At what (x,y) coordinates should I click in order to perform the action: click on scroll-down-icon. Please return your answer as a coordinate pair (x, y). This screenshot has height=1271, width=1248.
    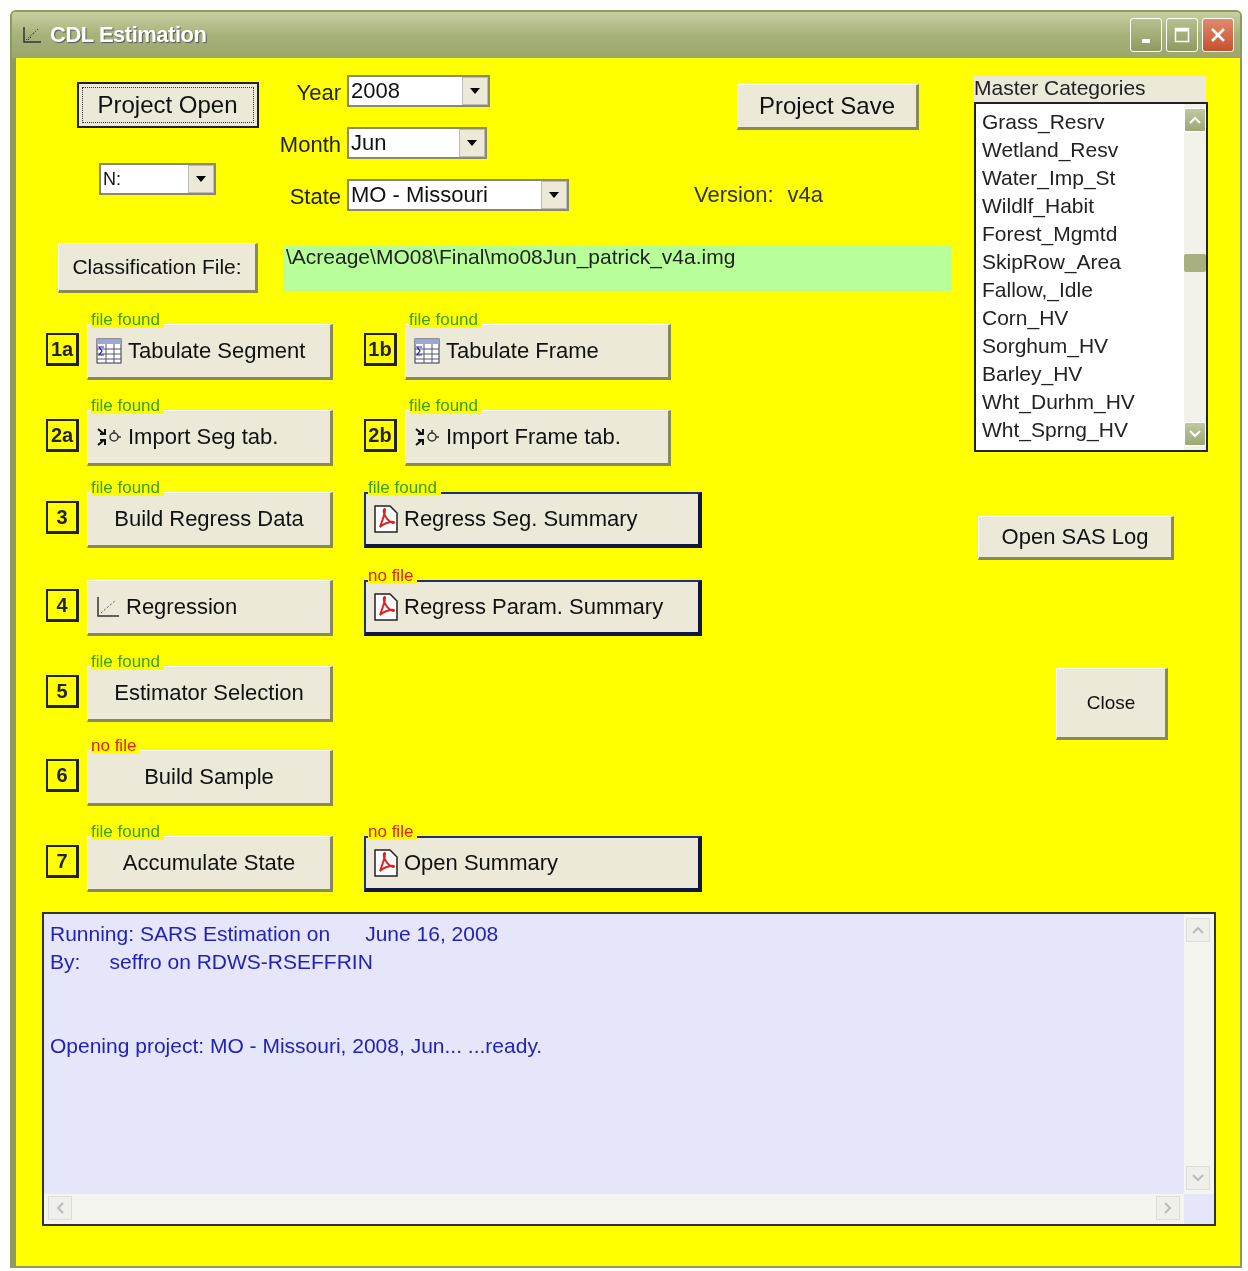
    Looking at the image, I should click on (1195, 434).